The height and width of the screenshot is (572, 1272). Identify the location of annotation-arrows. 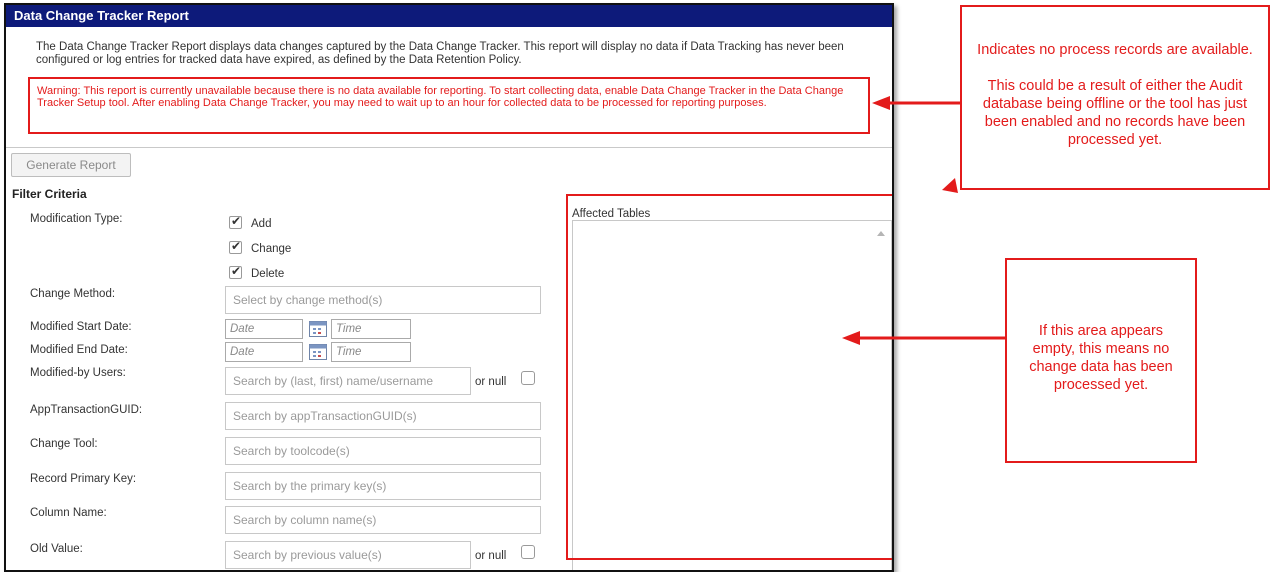
(923, 220).